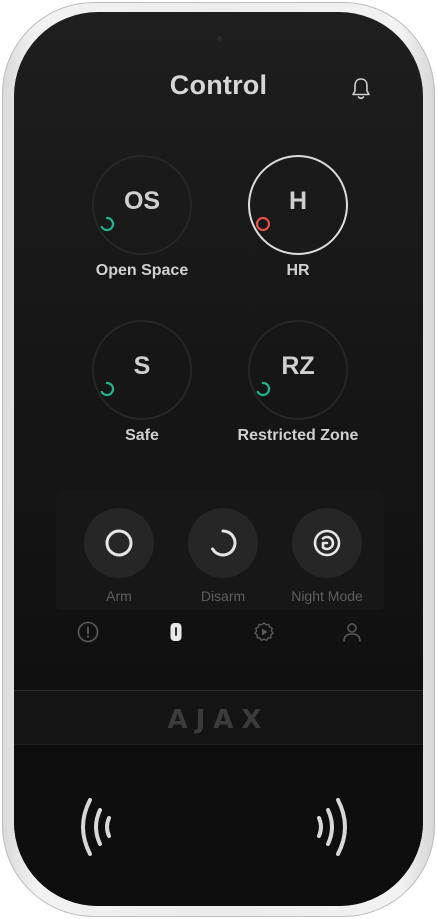 The image size is (437, 919). What do you see at coordinates (298, 270) in the screenshot?
I see `group-name: HR` at bounding box center [298, 270].